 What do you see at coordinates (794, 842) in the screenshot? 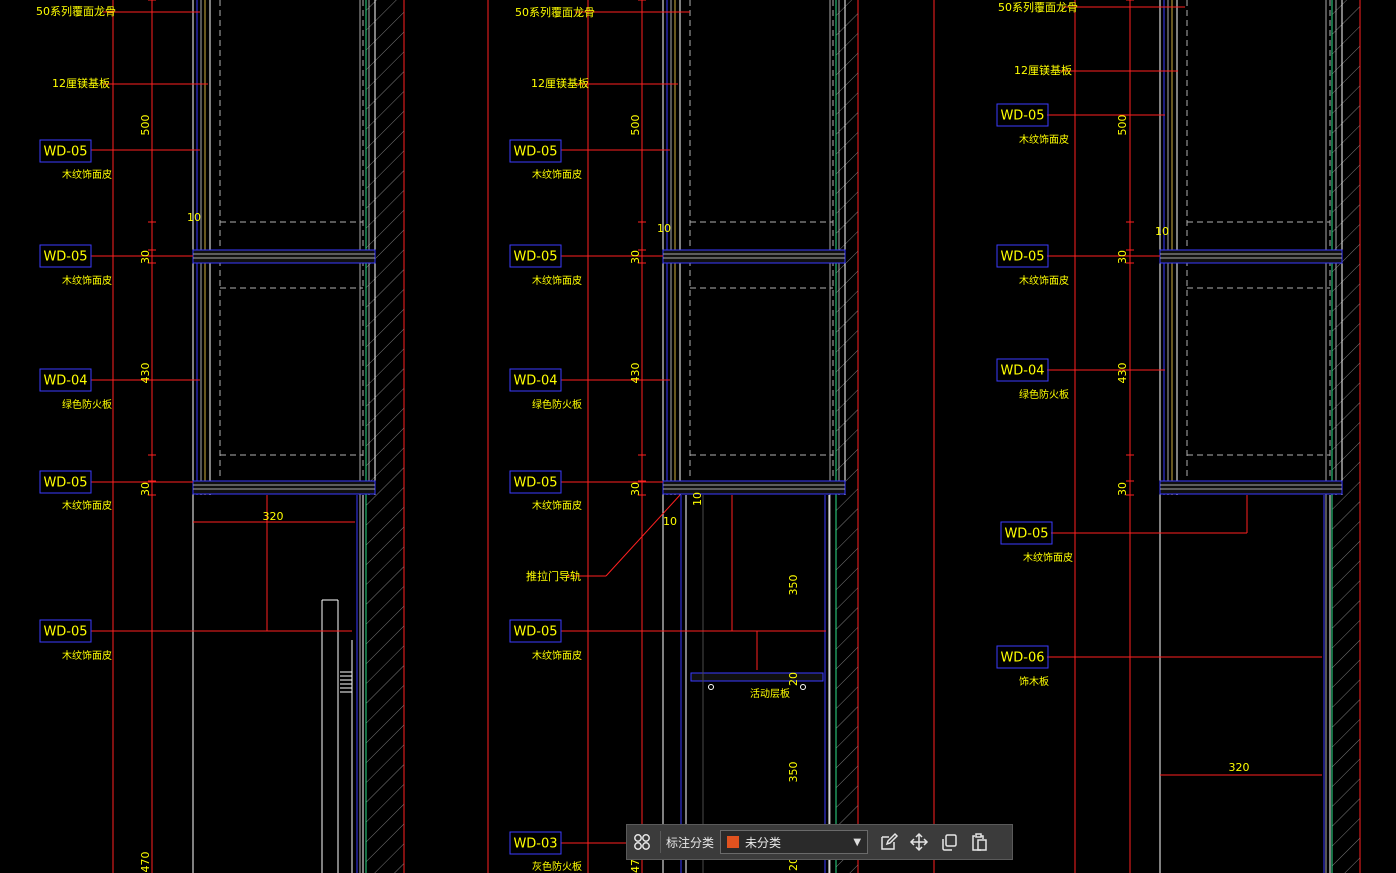
I see `category-dropdown: 未分类 ▼` at bounding box center [794, 842].